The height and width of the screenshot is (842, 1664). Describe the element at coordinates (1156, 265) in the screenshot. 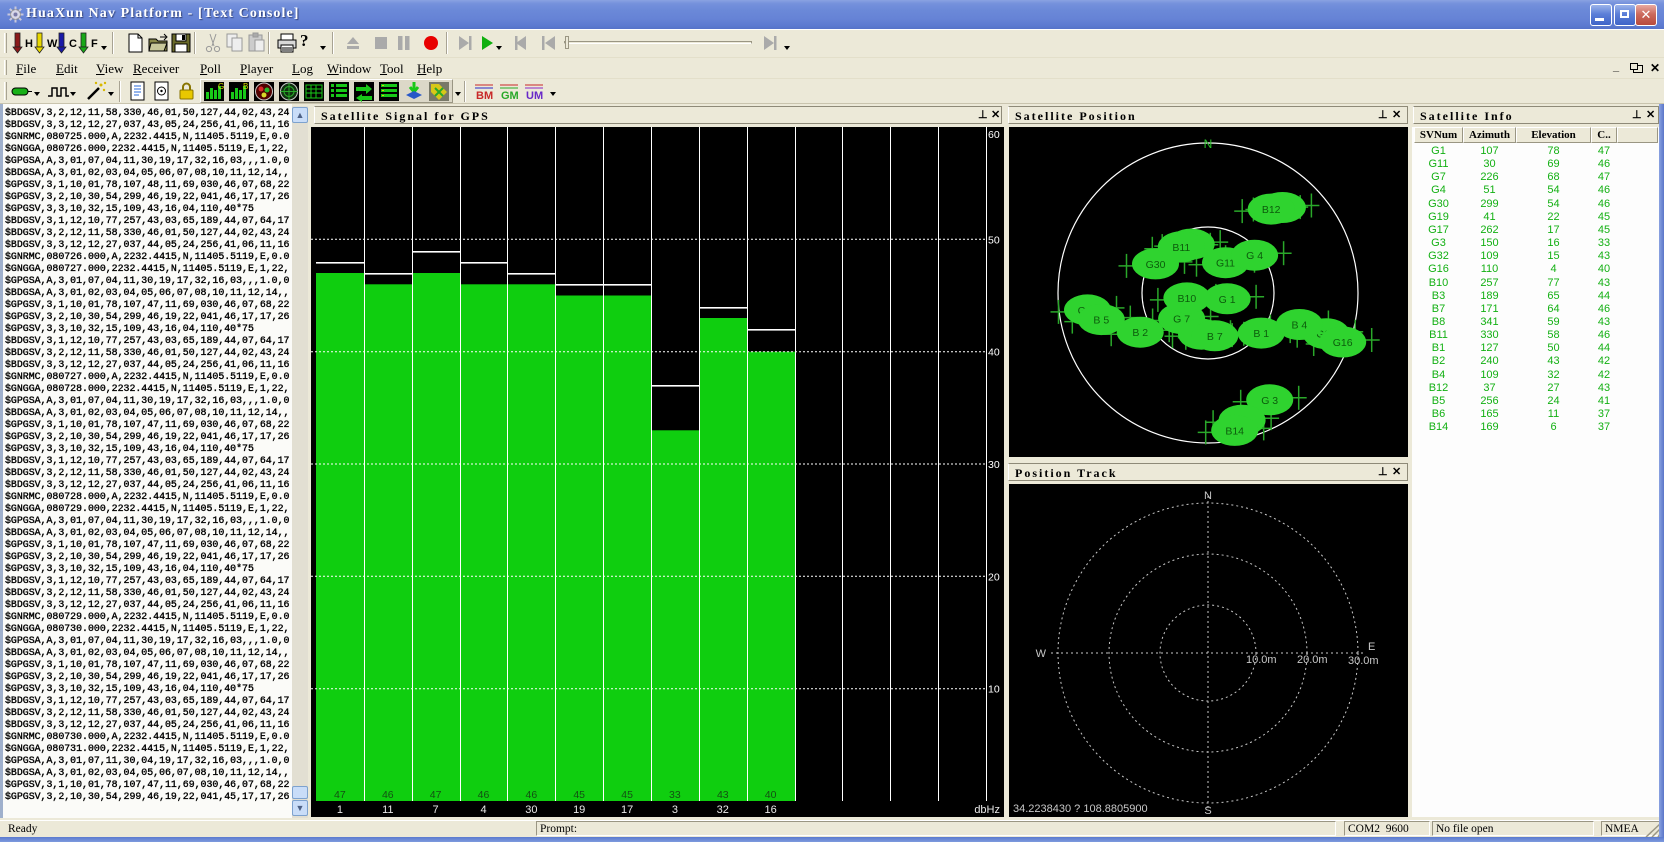

I see `svg-text: G30` at that location.